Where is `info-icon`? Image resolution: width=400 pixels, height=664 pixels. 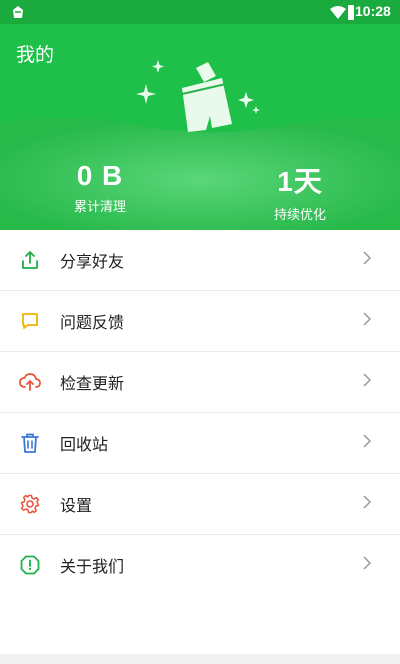 info-icon is located at coordinates (30, 565).